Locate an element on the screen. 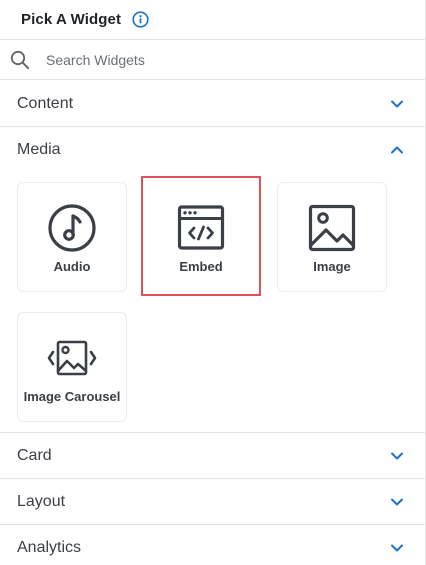 Image resolution: width=426 pixels, height=565 pixels. music-note-icon is located at coordinates (72, 228).